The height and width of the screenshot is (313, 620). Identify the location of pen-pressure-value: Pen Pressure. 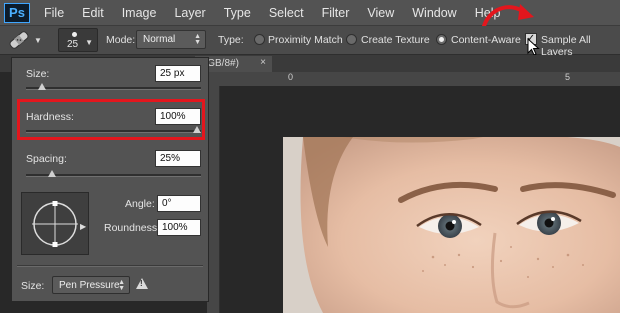
(89, 285).